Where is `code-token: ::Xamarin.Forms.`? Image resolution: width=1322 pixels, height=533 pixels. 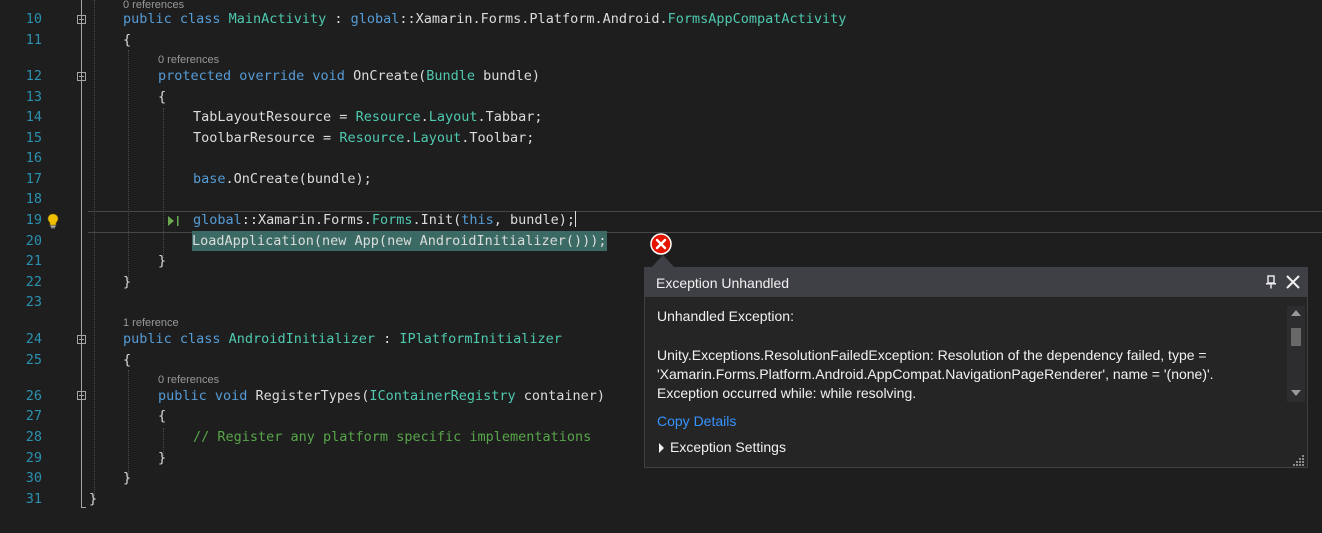
code-token: ::Xamarin.Forms. is located at coordinates (306, 220).